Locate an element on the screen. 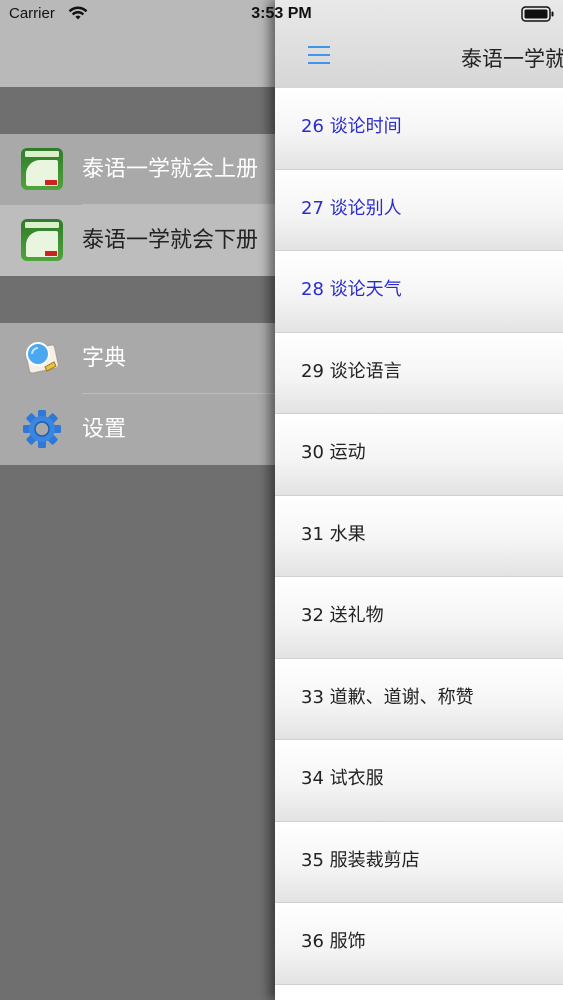  lesson-label: 36 服饰 is located at coordinates (333, 941).